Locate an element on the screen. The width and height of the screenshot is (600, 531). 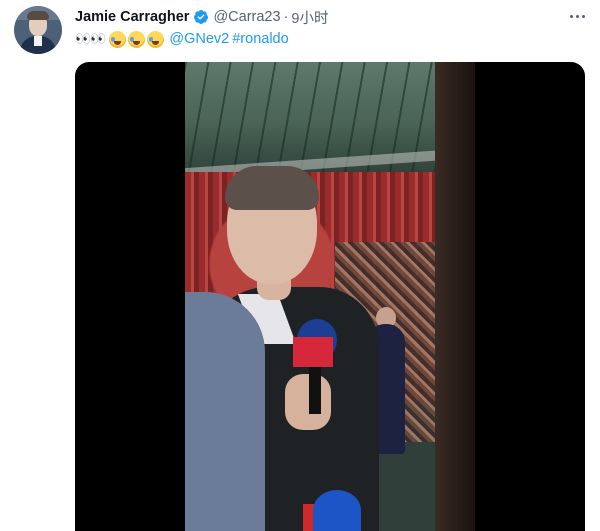
mention-link: @GNev2 is located at coordinates (199, 39).